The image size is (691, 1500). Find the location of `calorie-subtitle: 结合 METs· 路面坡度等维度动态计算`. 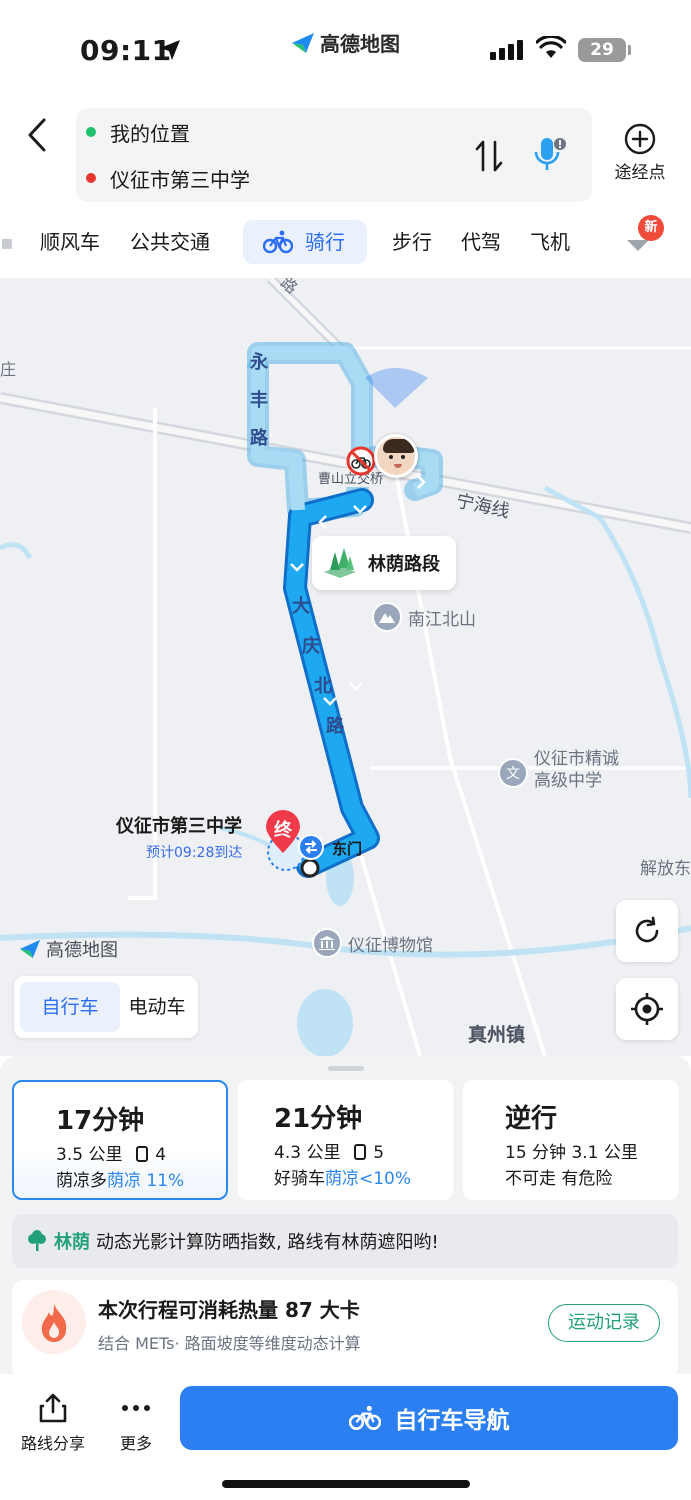

calorie-subtitle: 结合 METs· 路面坡度等维度动态计算 is located at coordinates (229, 1343).